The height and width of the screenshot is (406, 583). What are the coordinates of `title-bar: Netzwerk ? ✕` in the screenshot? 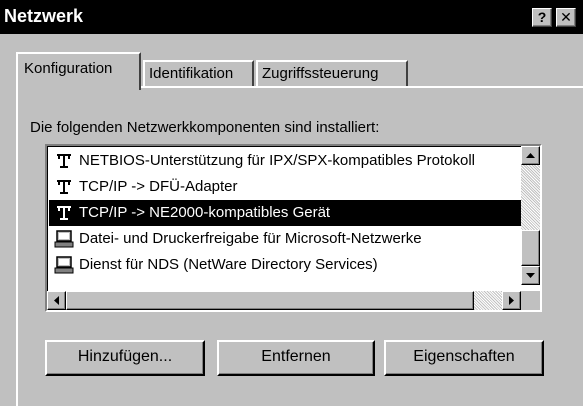 It's located at (291, 17).